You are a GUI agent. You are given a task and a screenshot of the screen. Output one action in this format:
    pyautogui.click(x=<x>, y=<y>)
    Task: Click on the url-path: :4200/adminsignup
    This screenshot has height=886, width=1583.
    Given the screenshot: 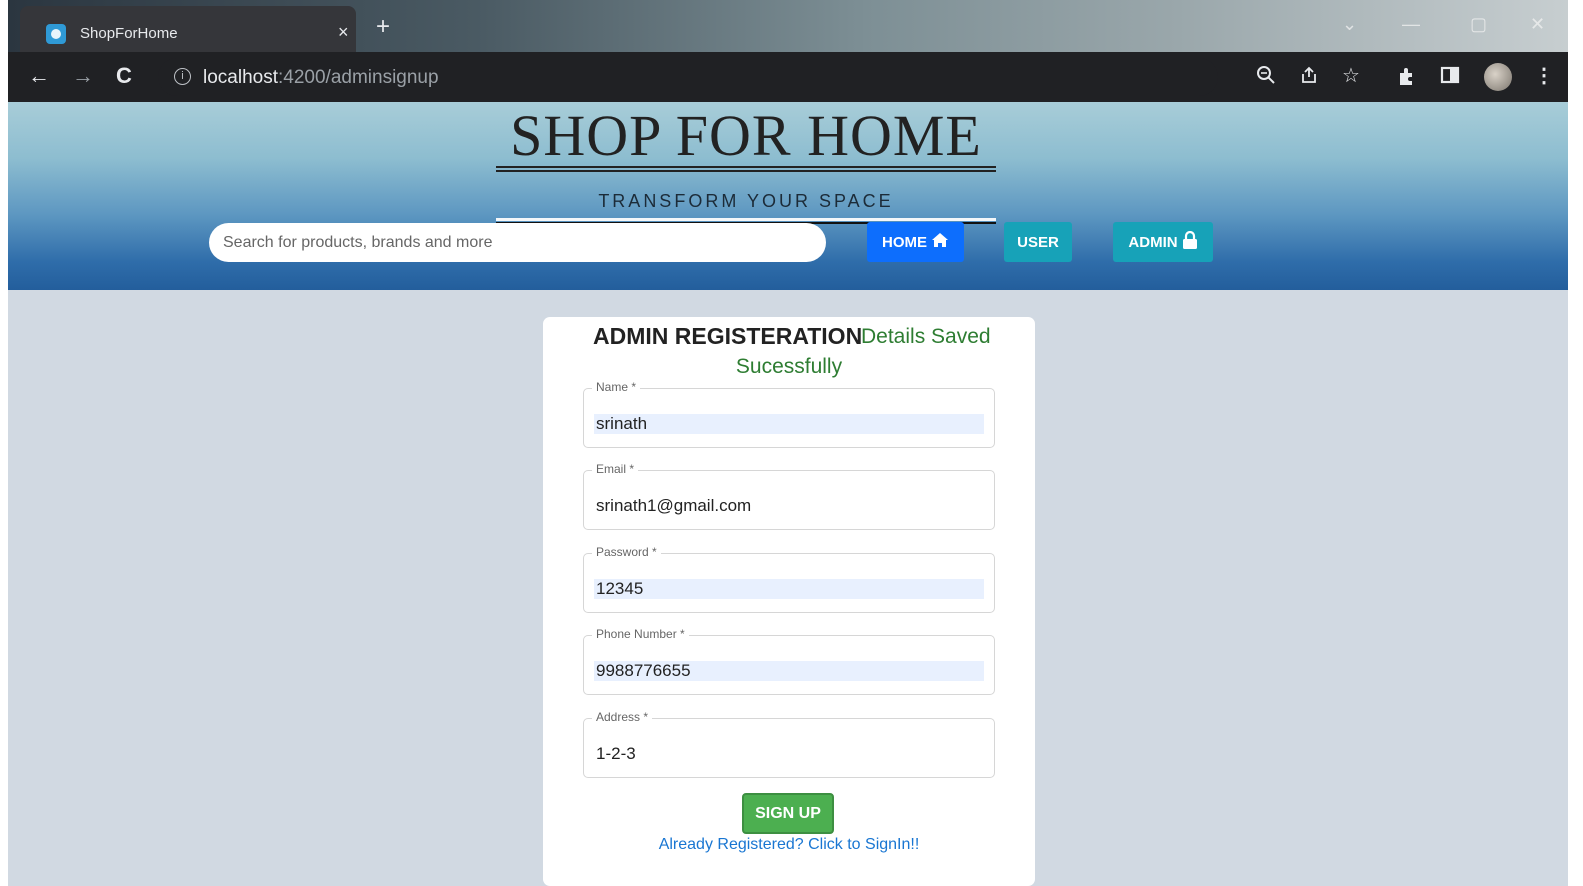 What is the action you would take?
    pyautogui.click(x=358, y=77)
    